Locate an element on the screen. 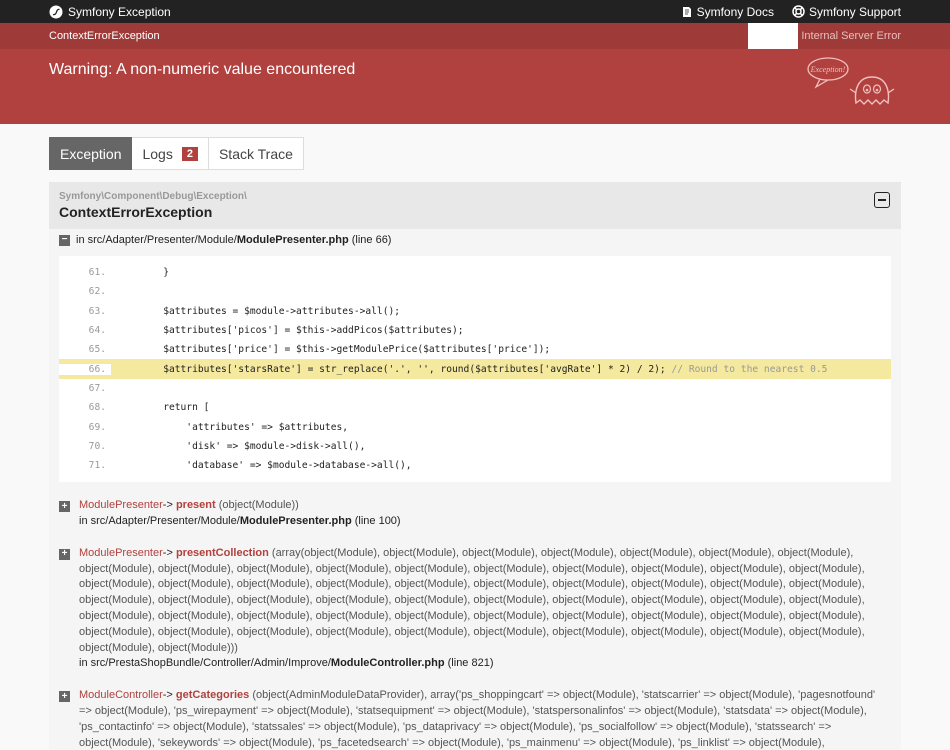 The image size is (950, 750). line-number: 69. is located at coordinates (97, 427).